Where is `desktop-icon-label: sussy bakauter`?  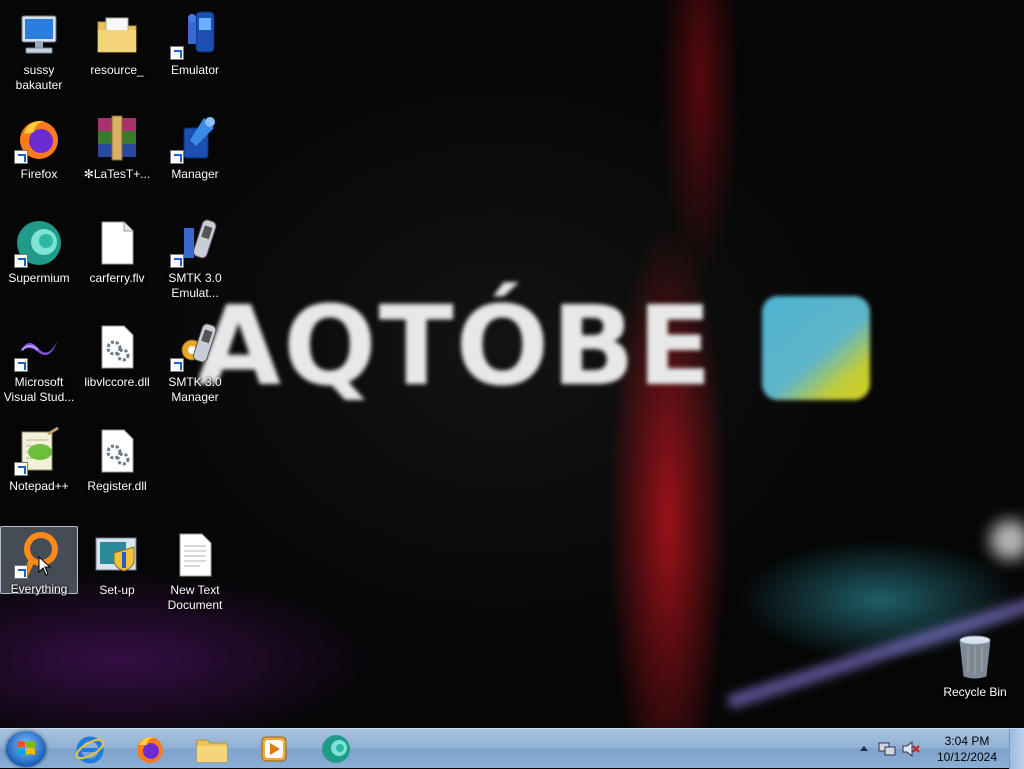
desktop-icon-label: sussy bakauter is located at coordinates (39, 77).